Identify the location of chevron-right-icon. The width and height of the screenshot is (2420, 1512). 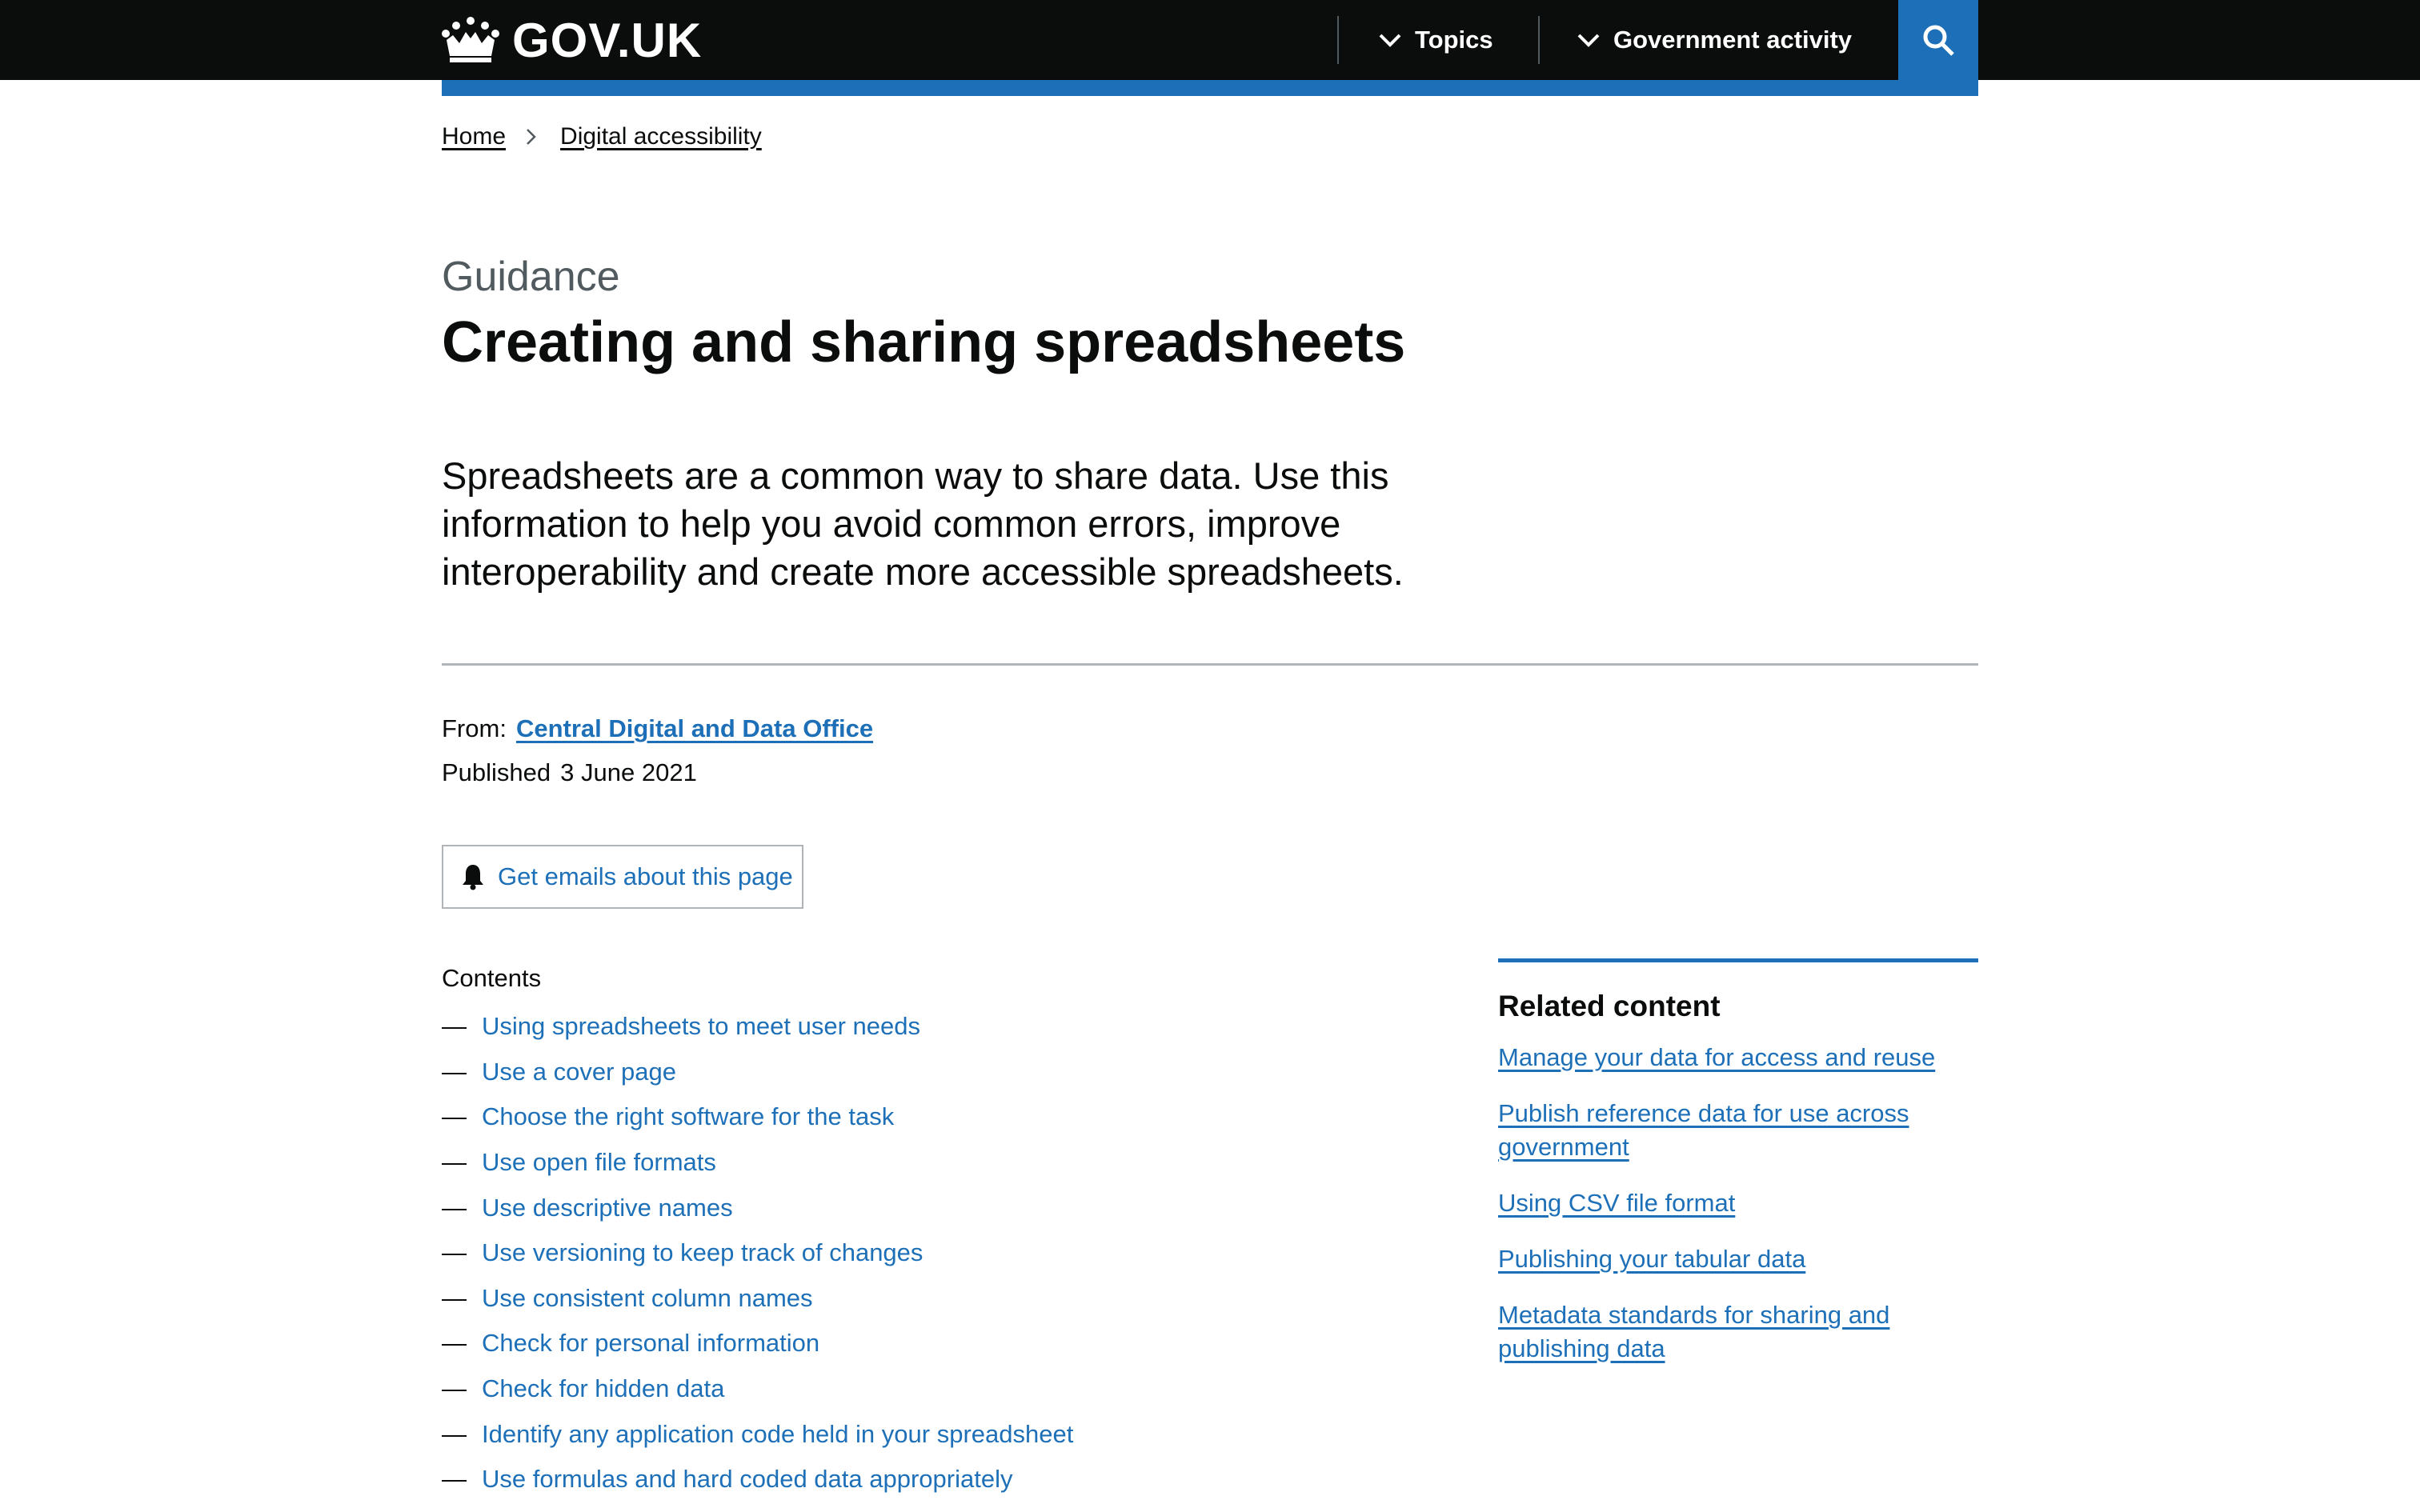
(531, 137).